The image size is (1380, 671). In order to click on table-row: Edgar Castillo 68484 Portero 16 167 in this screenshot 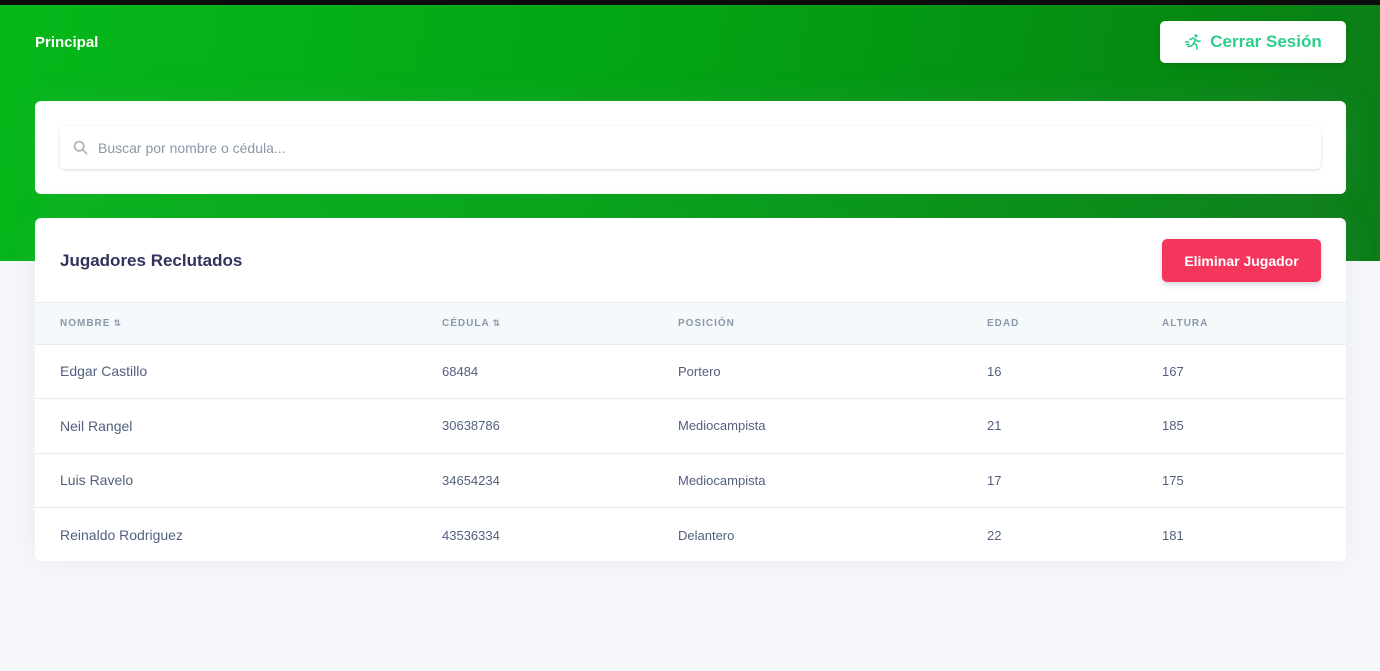, I will do `click(690, 371)`.